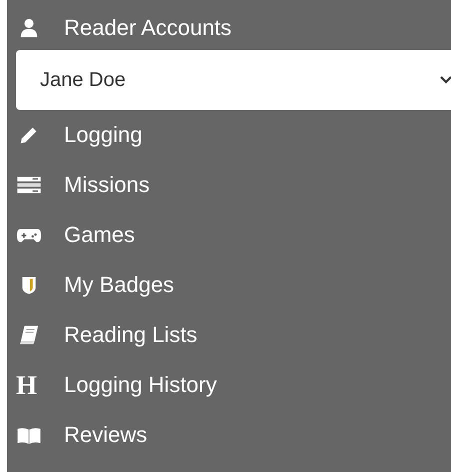 The width and height of the screenshot is (451, 472). I want to click on gamepad-icon, so click(29, 235).